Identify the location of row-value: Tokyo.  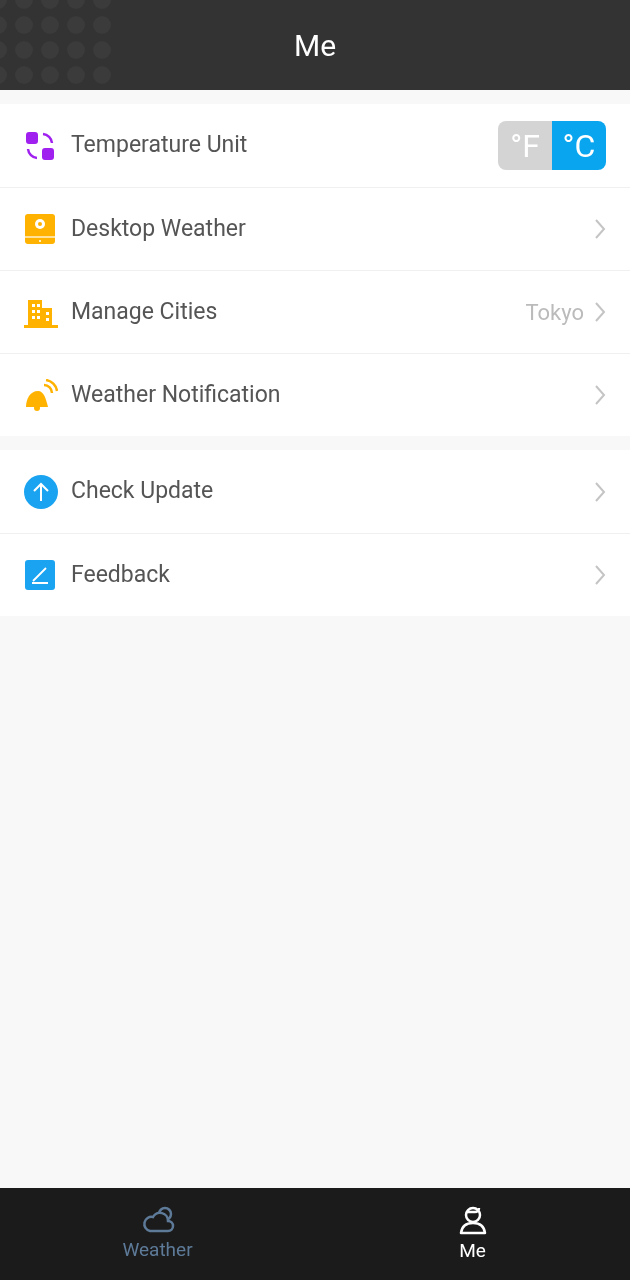
(554, 312).